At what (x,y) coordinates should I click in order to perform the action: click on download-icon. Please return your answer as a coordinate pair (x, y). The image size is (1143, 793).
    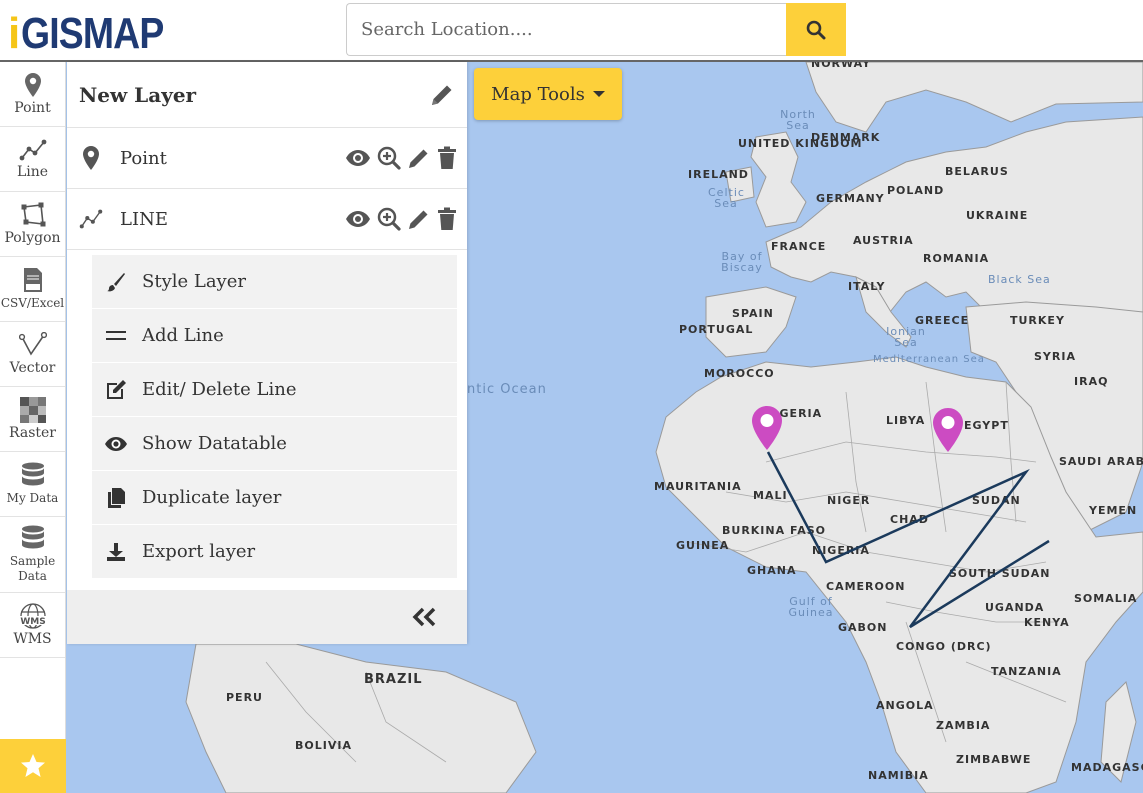
    Looking at the image, I should click on (116, 551).